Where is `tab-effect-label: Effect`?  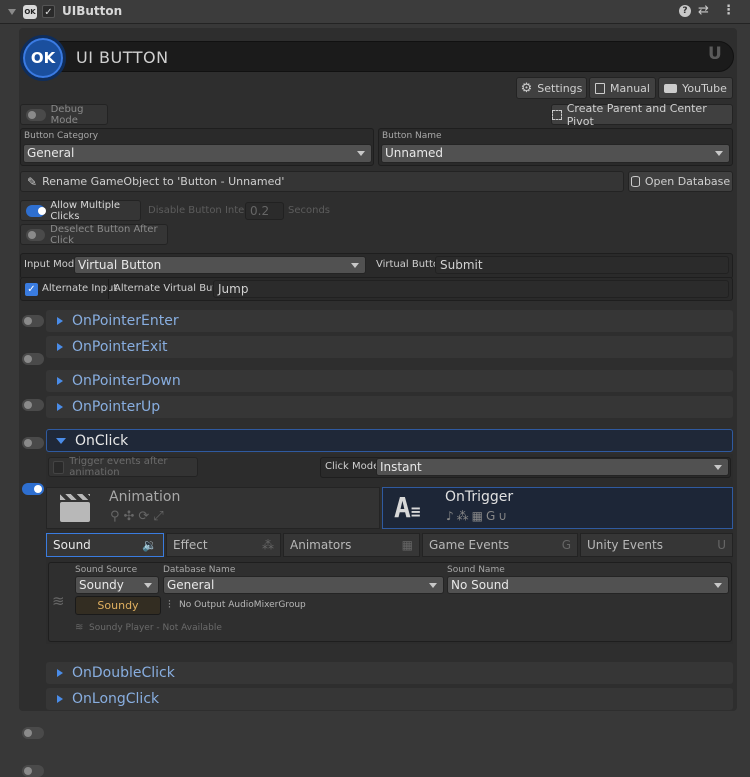
tab-effect-label: Effect is located at coordinates (190, 545).